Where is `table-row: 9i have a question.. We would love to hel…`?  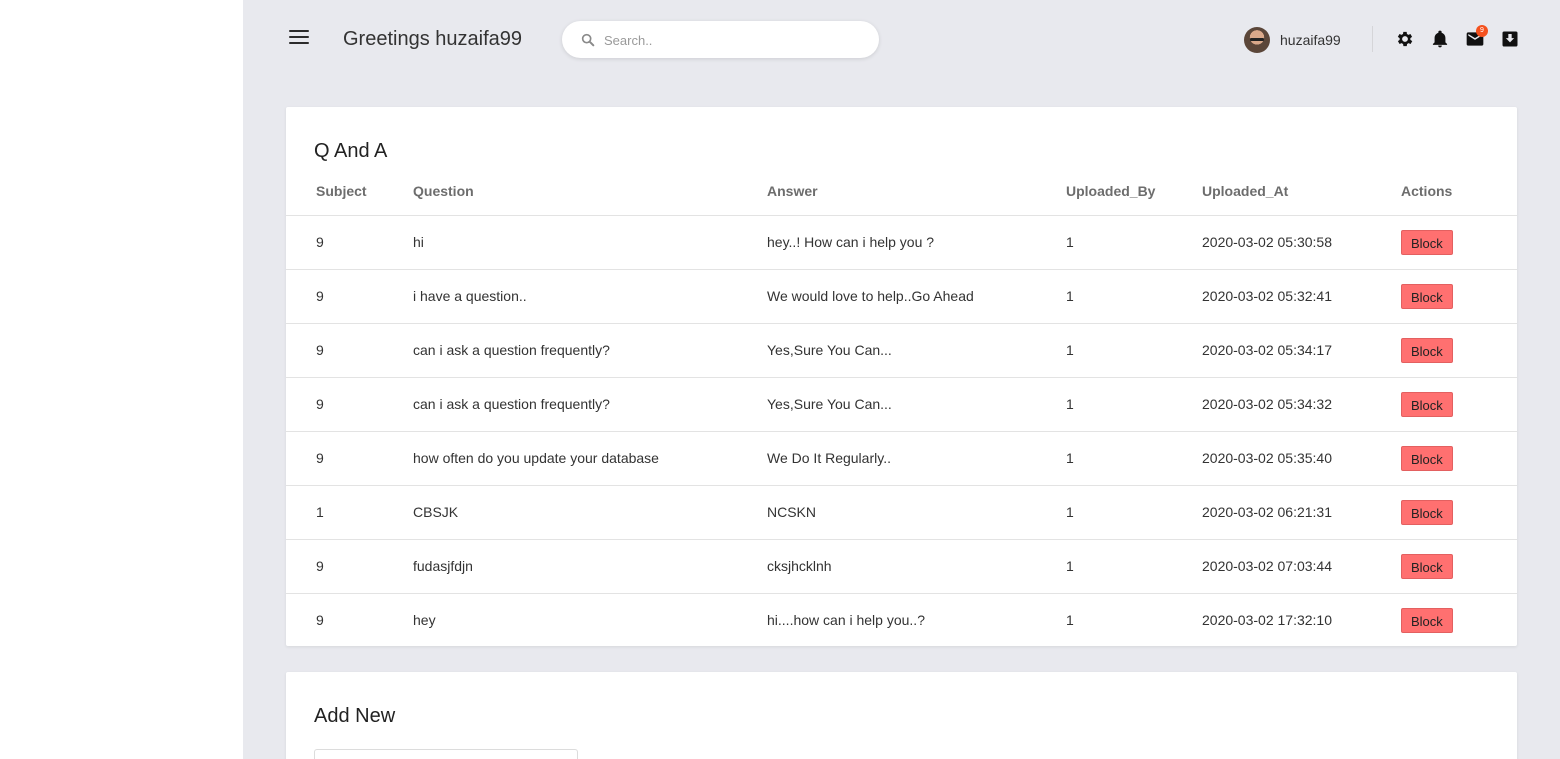 table-row: 9i have a question.. We would love to hel… is located at coordinates (901, 296).